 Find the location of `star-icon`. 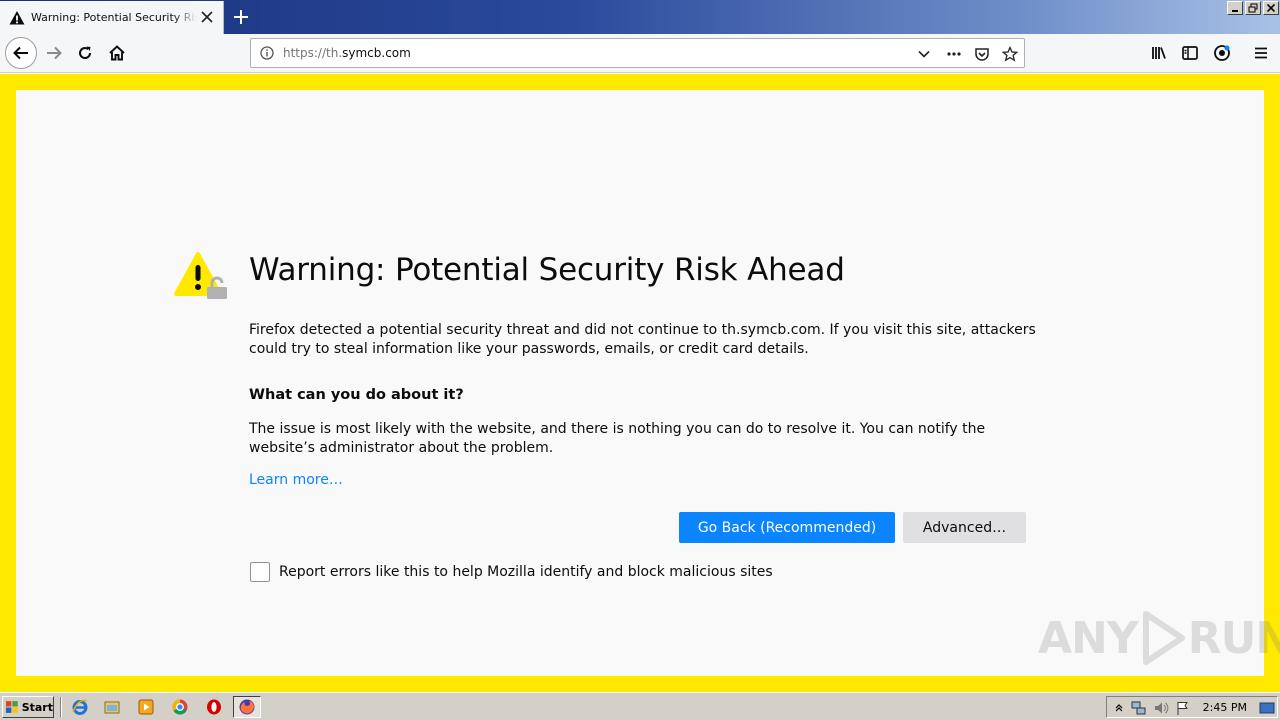

star-icon is located at coordinates (1010, 54).